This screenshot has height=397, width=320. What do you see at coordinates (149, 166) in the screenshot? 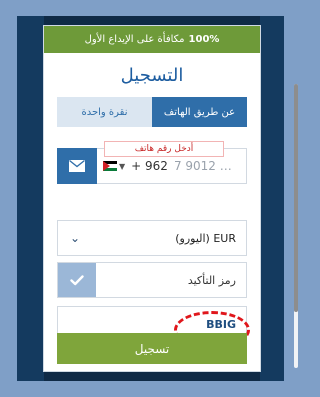
I see `country-code: + 962` at bounding box center [149, 166].